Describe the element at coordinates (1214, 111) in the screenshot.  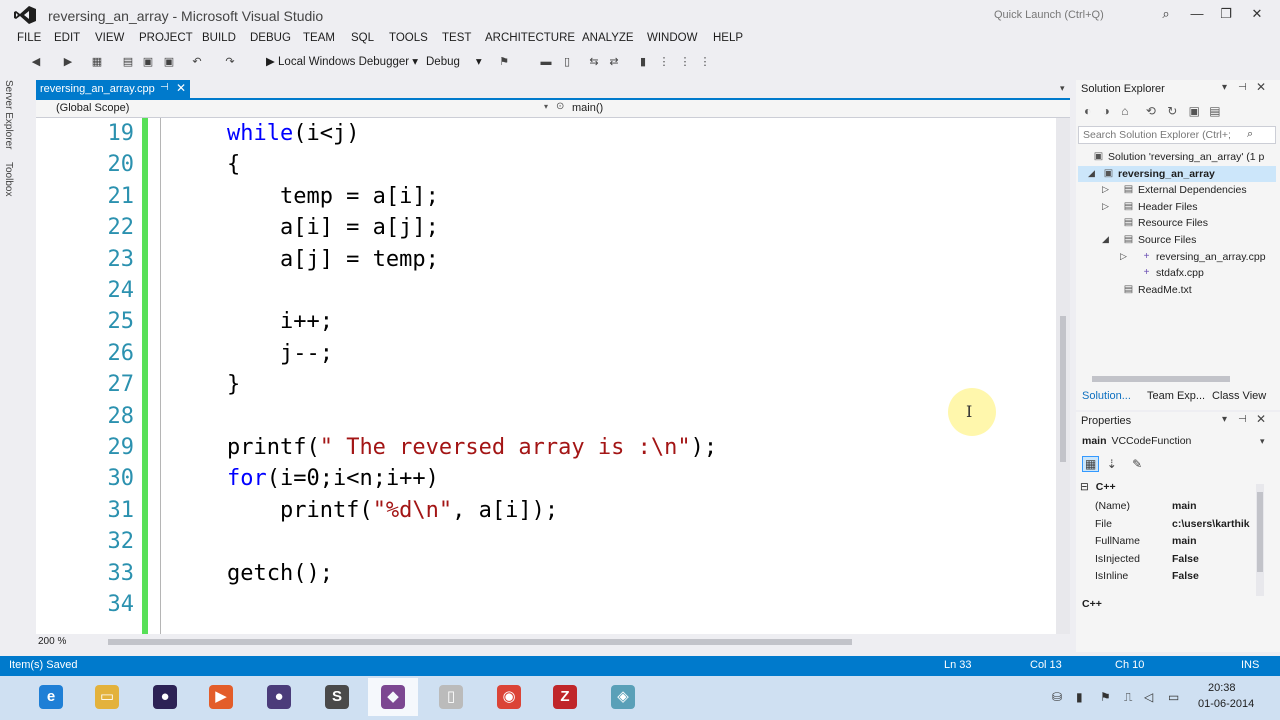
I see `show-all-icon: ▤` at that location.